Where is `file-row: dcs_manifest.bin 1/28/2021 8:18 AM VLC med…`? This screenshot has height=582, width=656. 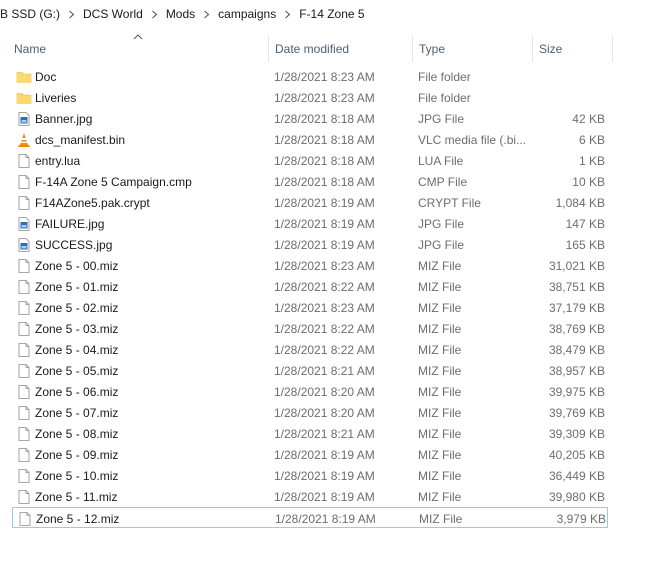 file-row: dcs_manifest.bin 1/28/2021 8:18 AM VLC med… is located at coordinates (310, 139).